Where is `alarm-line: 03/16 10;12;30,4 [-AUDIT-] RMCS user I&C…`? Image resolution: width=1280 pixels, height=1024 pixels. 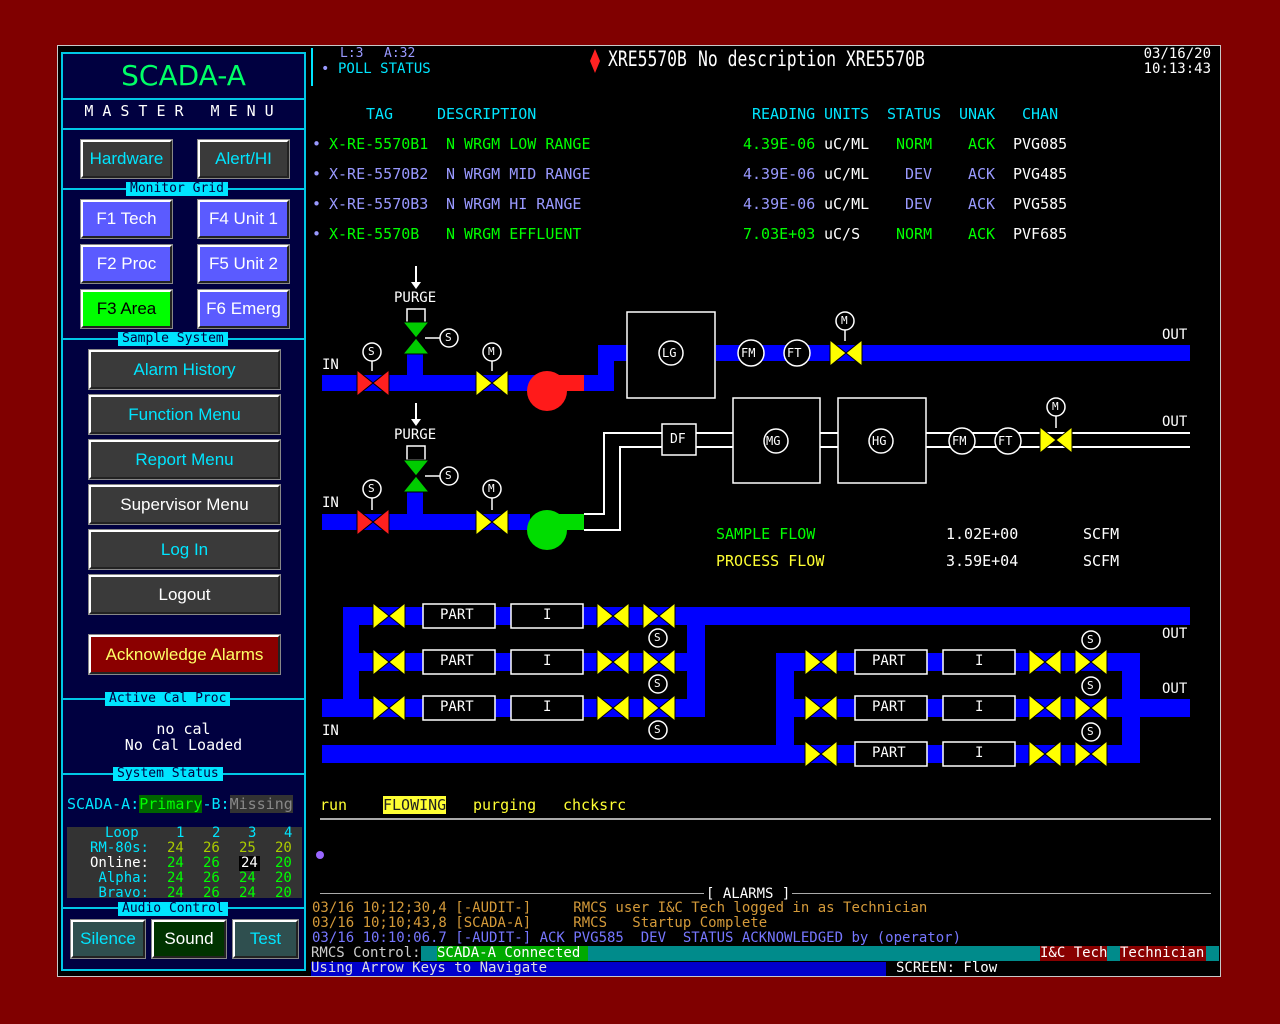
alarm-line: 03/16 10;12;30,4 [-AUDIT-] RMCS user I&C… is located at coordinates (619, 908).